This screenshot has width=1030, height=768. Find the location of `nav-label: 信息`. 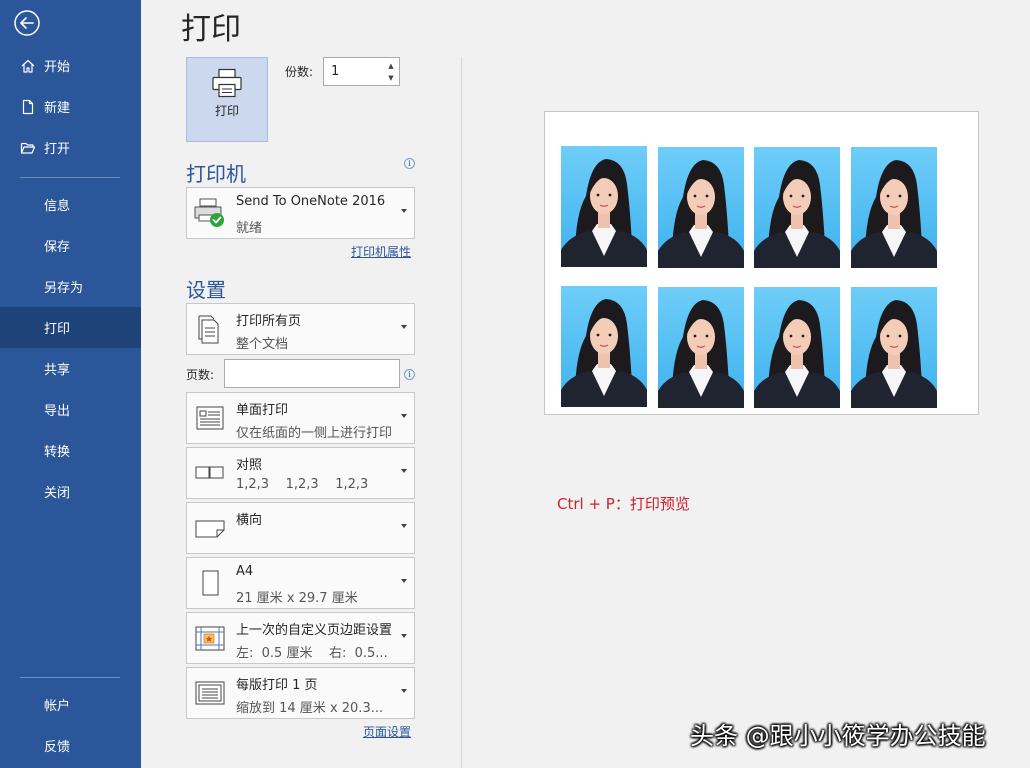

nav-label: 信息 is located at coordinates (57, 206).